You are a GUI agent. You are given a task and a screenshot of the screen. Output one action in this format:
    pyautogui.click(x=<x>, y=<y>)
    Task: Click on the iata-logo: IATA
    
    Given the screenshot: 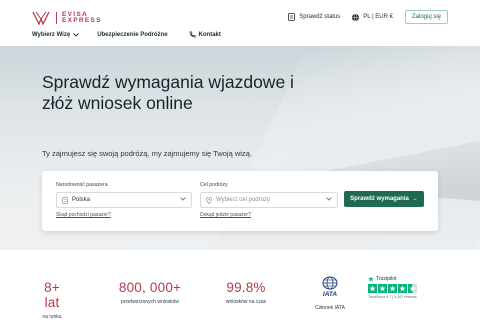 What is the action you would take?
    pyautogui.click(x=330, y=287)
    